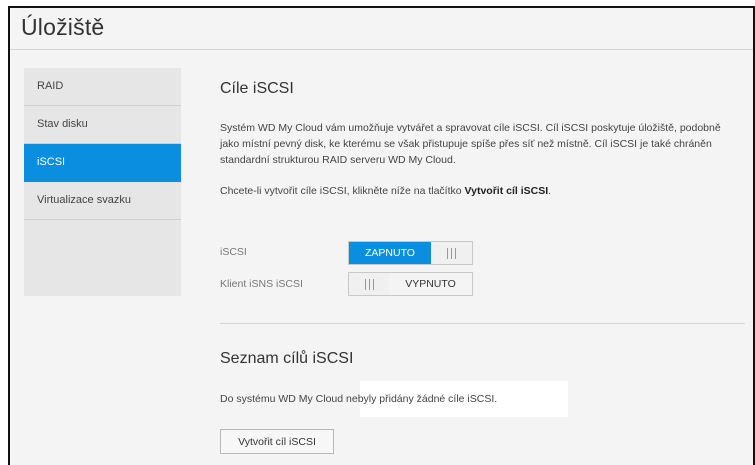  I want to click on instruction-button-name: Vytvořit cíl iSCSI, so click(506, 191).